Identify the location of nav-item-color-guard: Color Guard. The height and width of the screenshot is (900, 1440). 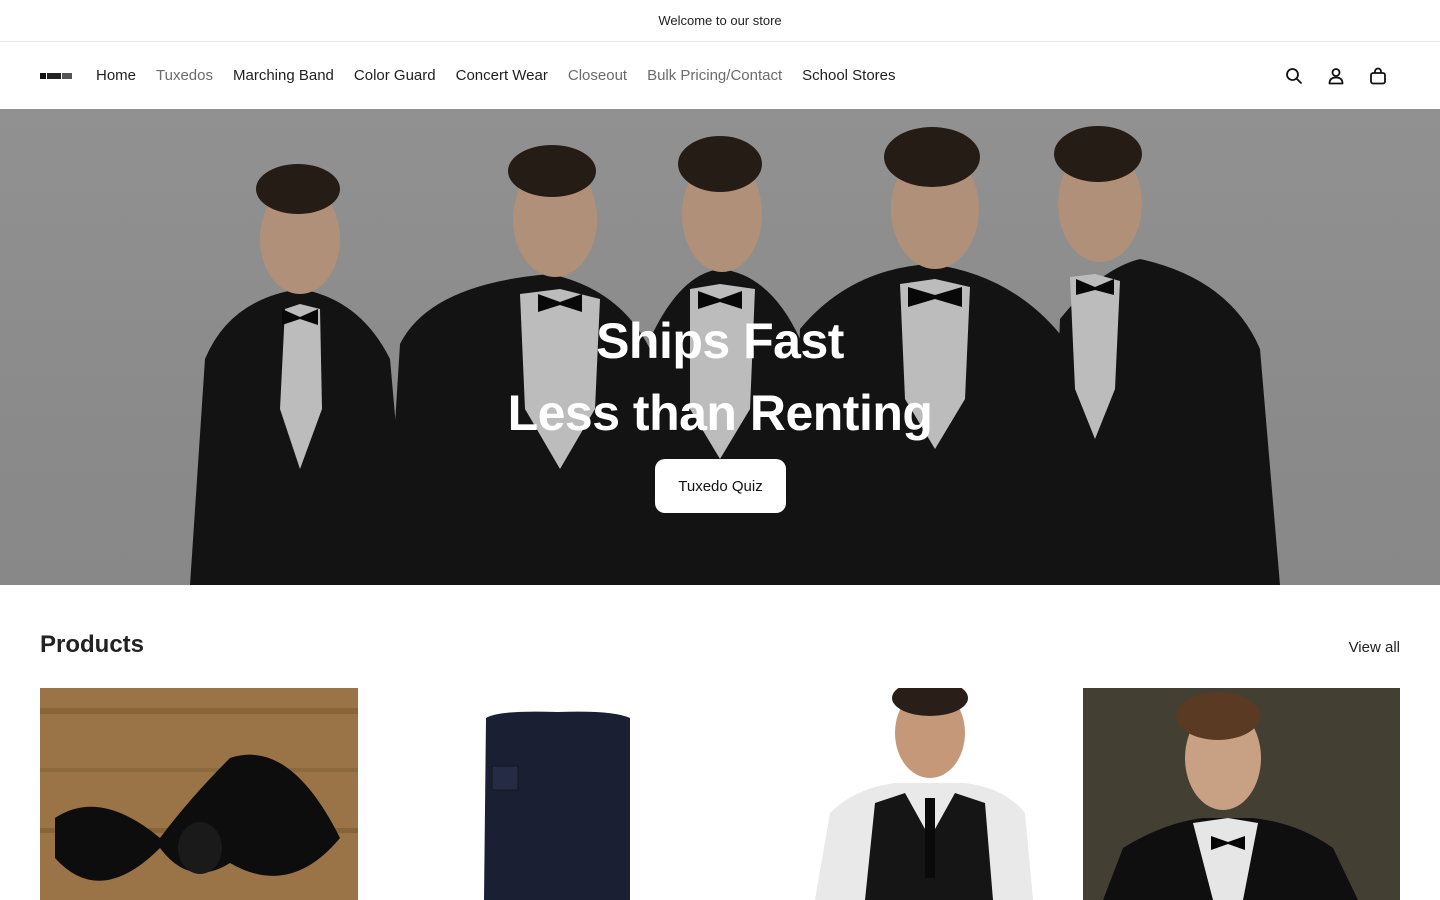
(395, 75).